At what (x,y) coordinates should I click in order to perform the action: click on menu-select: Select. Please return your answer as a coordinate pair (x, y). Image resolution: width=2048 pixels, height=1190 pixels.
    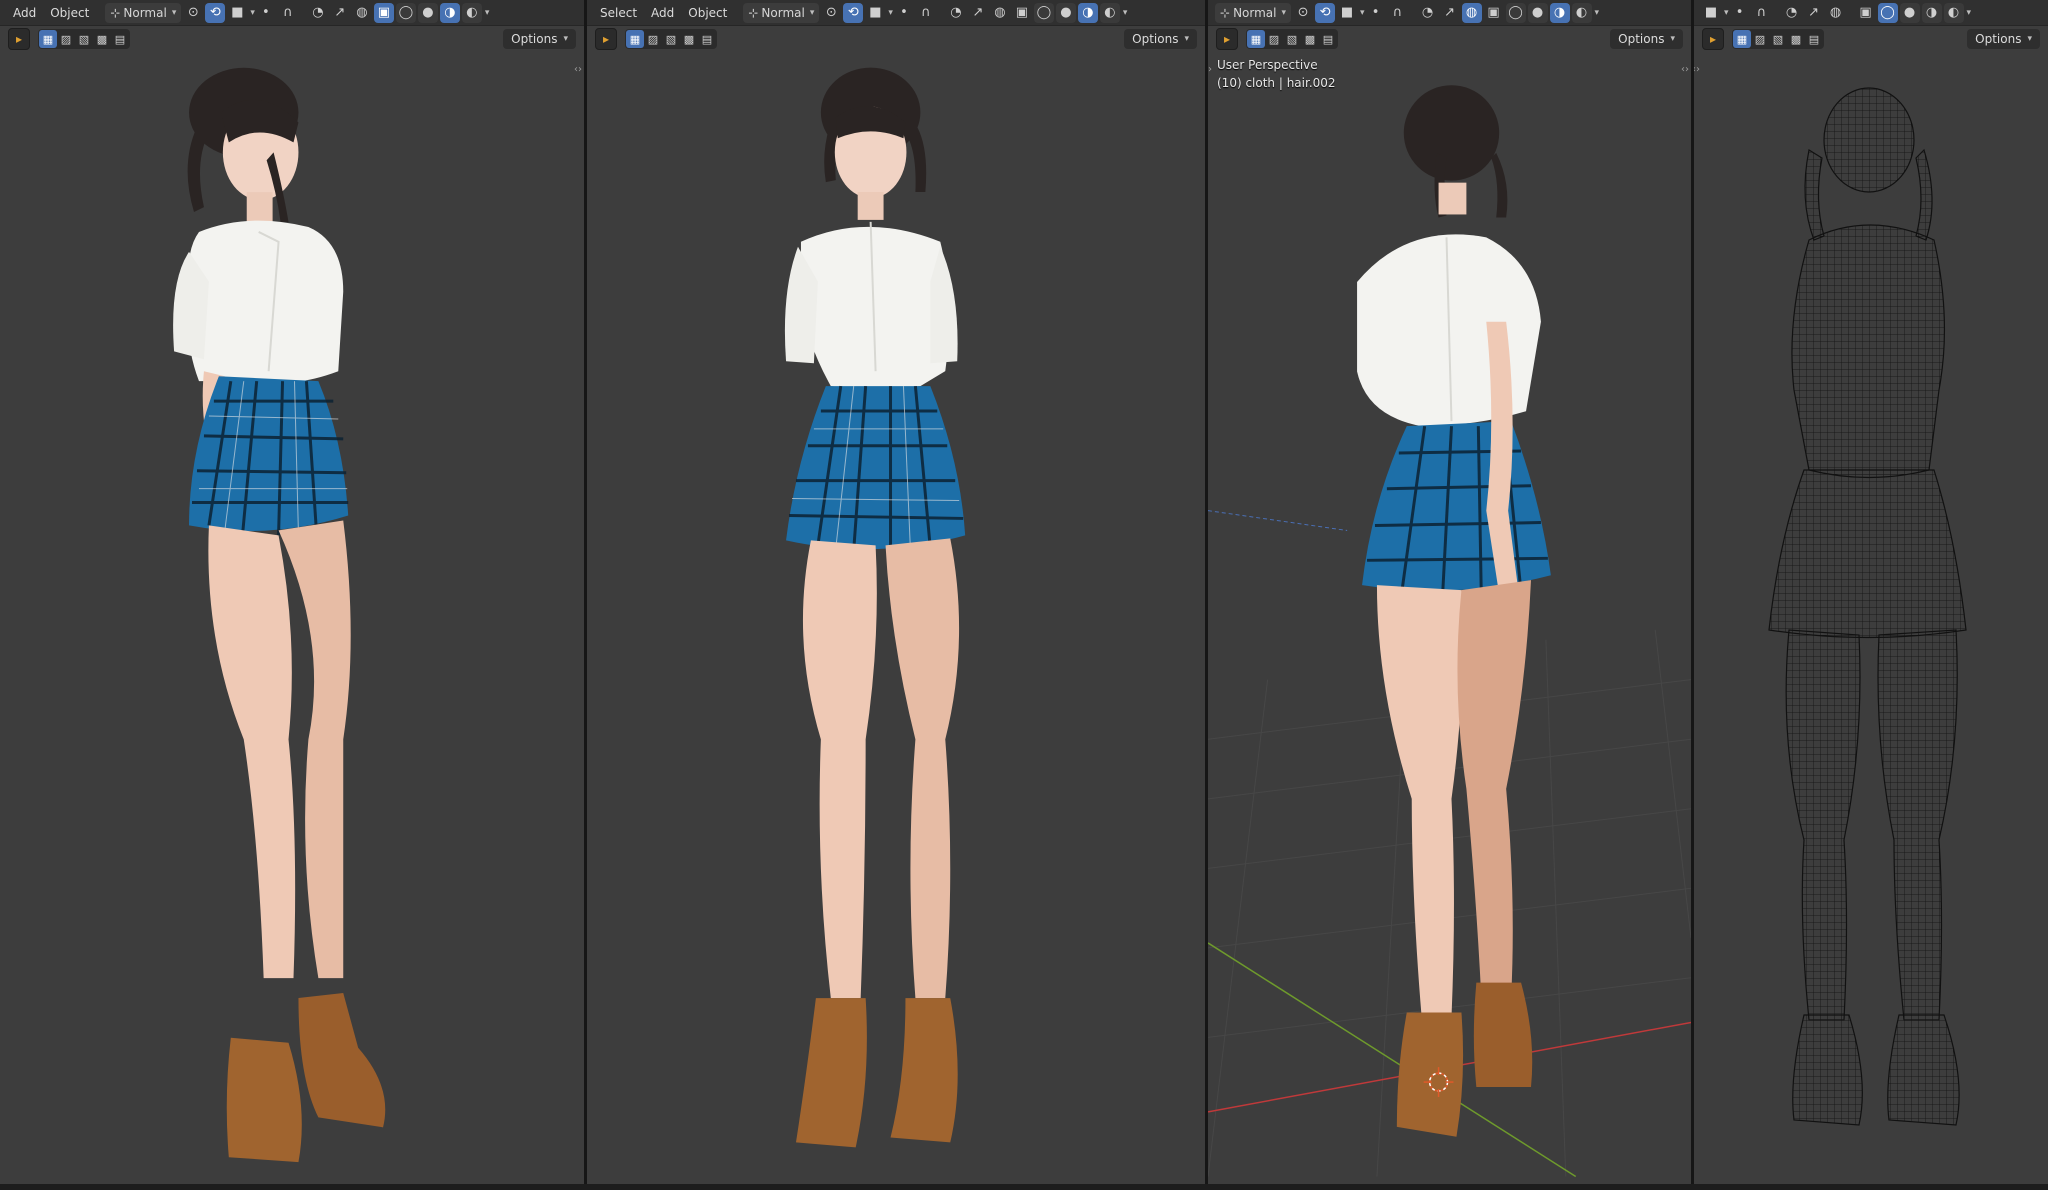
    Looking at the image, I should click on (618, 13).